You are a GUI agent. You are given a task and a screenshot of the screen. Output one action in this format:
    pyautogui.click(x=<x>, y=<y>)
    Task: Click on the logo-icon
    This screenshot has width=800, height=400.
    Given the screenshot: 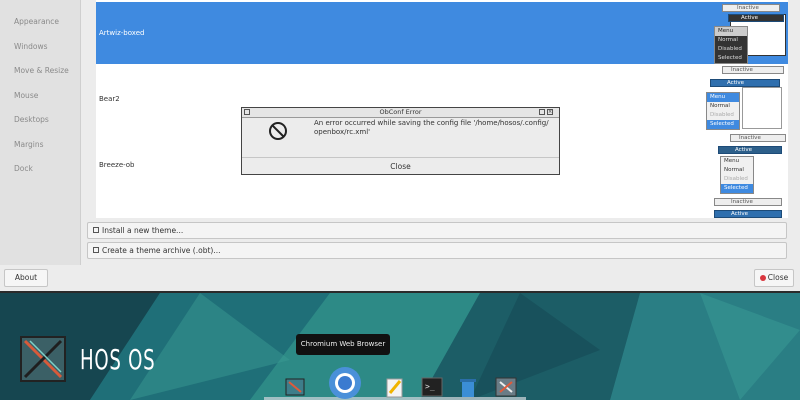 What is the action you would take?
    pyautogui.click(x=43, y=359)
    